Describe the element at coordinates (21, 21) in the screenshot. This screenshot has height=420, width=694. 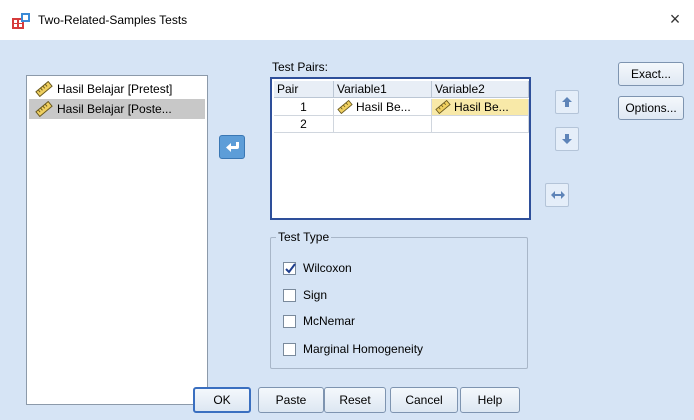
I see `spss-app-icon` at that location.